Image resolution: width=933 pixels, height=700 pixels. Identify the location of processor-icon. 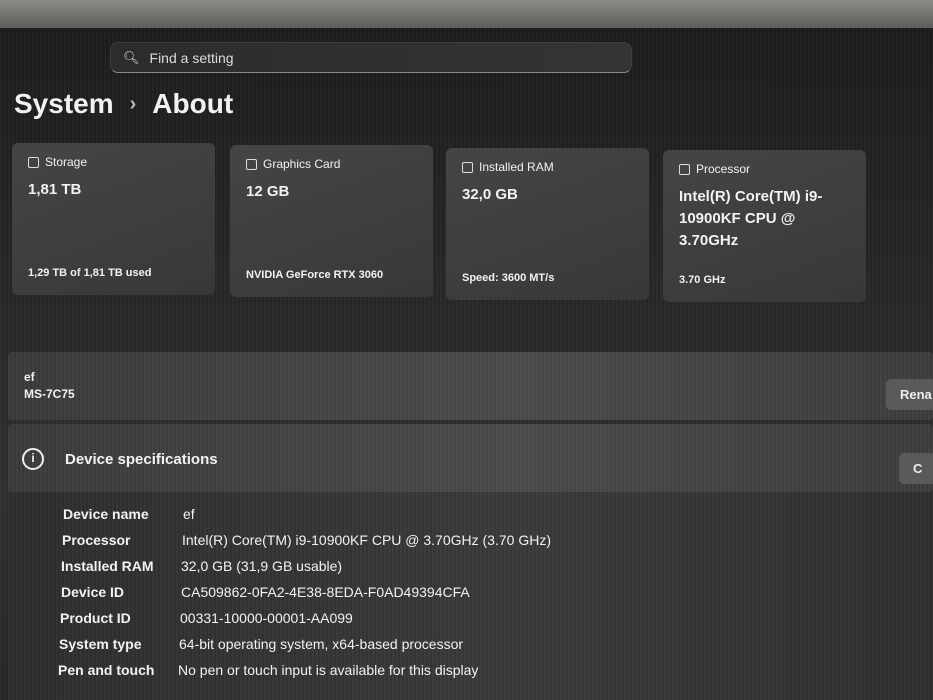
(684, 169).